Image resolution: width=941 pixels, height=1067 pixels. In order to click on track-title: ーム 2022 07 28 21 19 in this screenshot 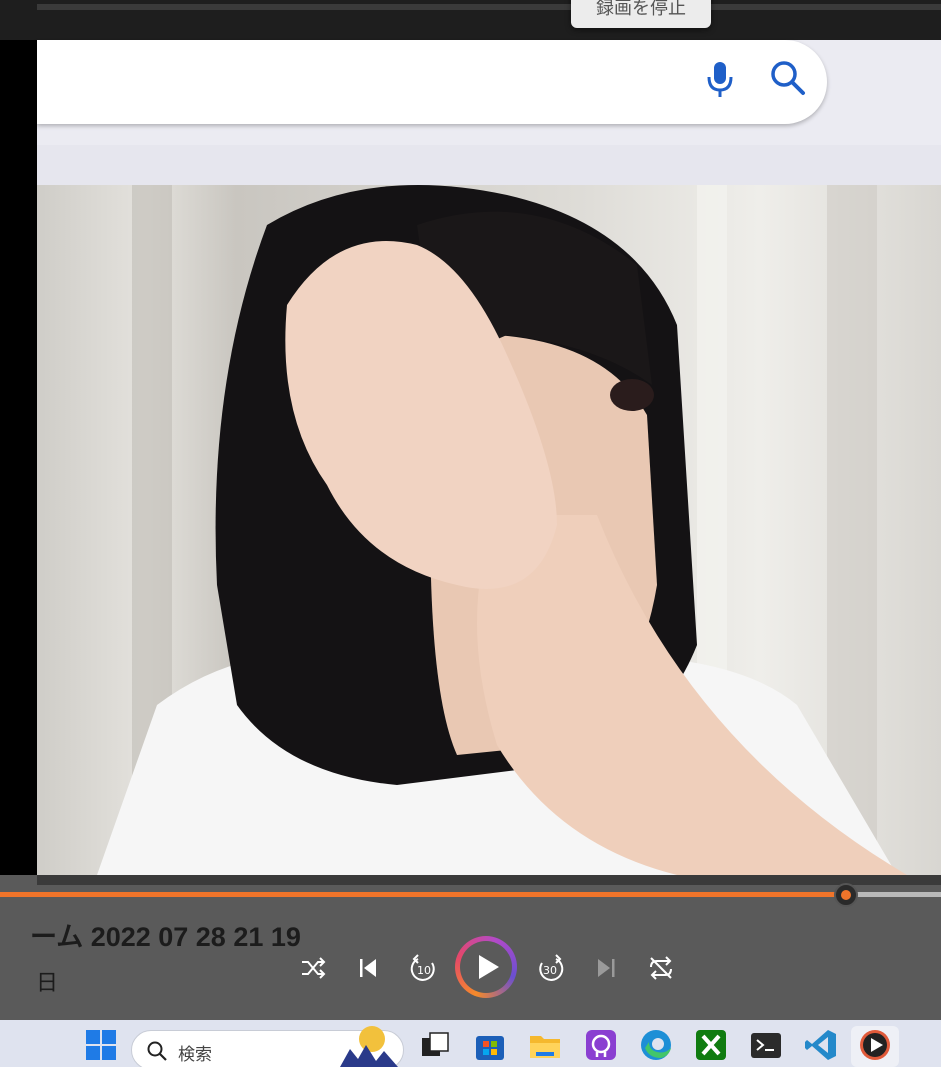, I will do `click(165, 937)`.